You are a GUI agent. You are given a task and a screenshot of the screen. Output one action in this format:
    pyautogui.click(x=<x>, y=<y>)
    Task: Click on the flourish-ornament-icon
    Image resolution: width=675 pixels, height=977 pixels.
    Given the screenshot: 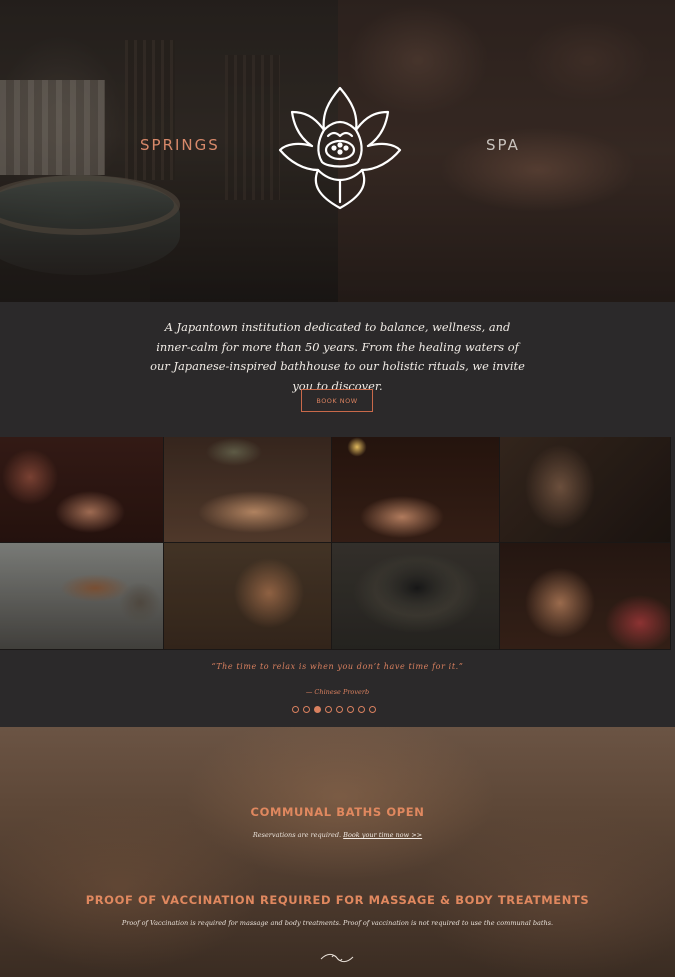 What is the action you would take?
    pyautogui.click(x=337, y=958)
    